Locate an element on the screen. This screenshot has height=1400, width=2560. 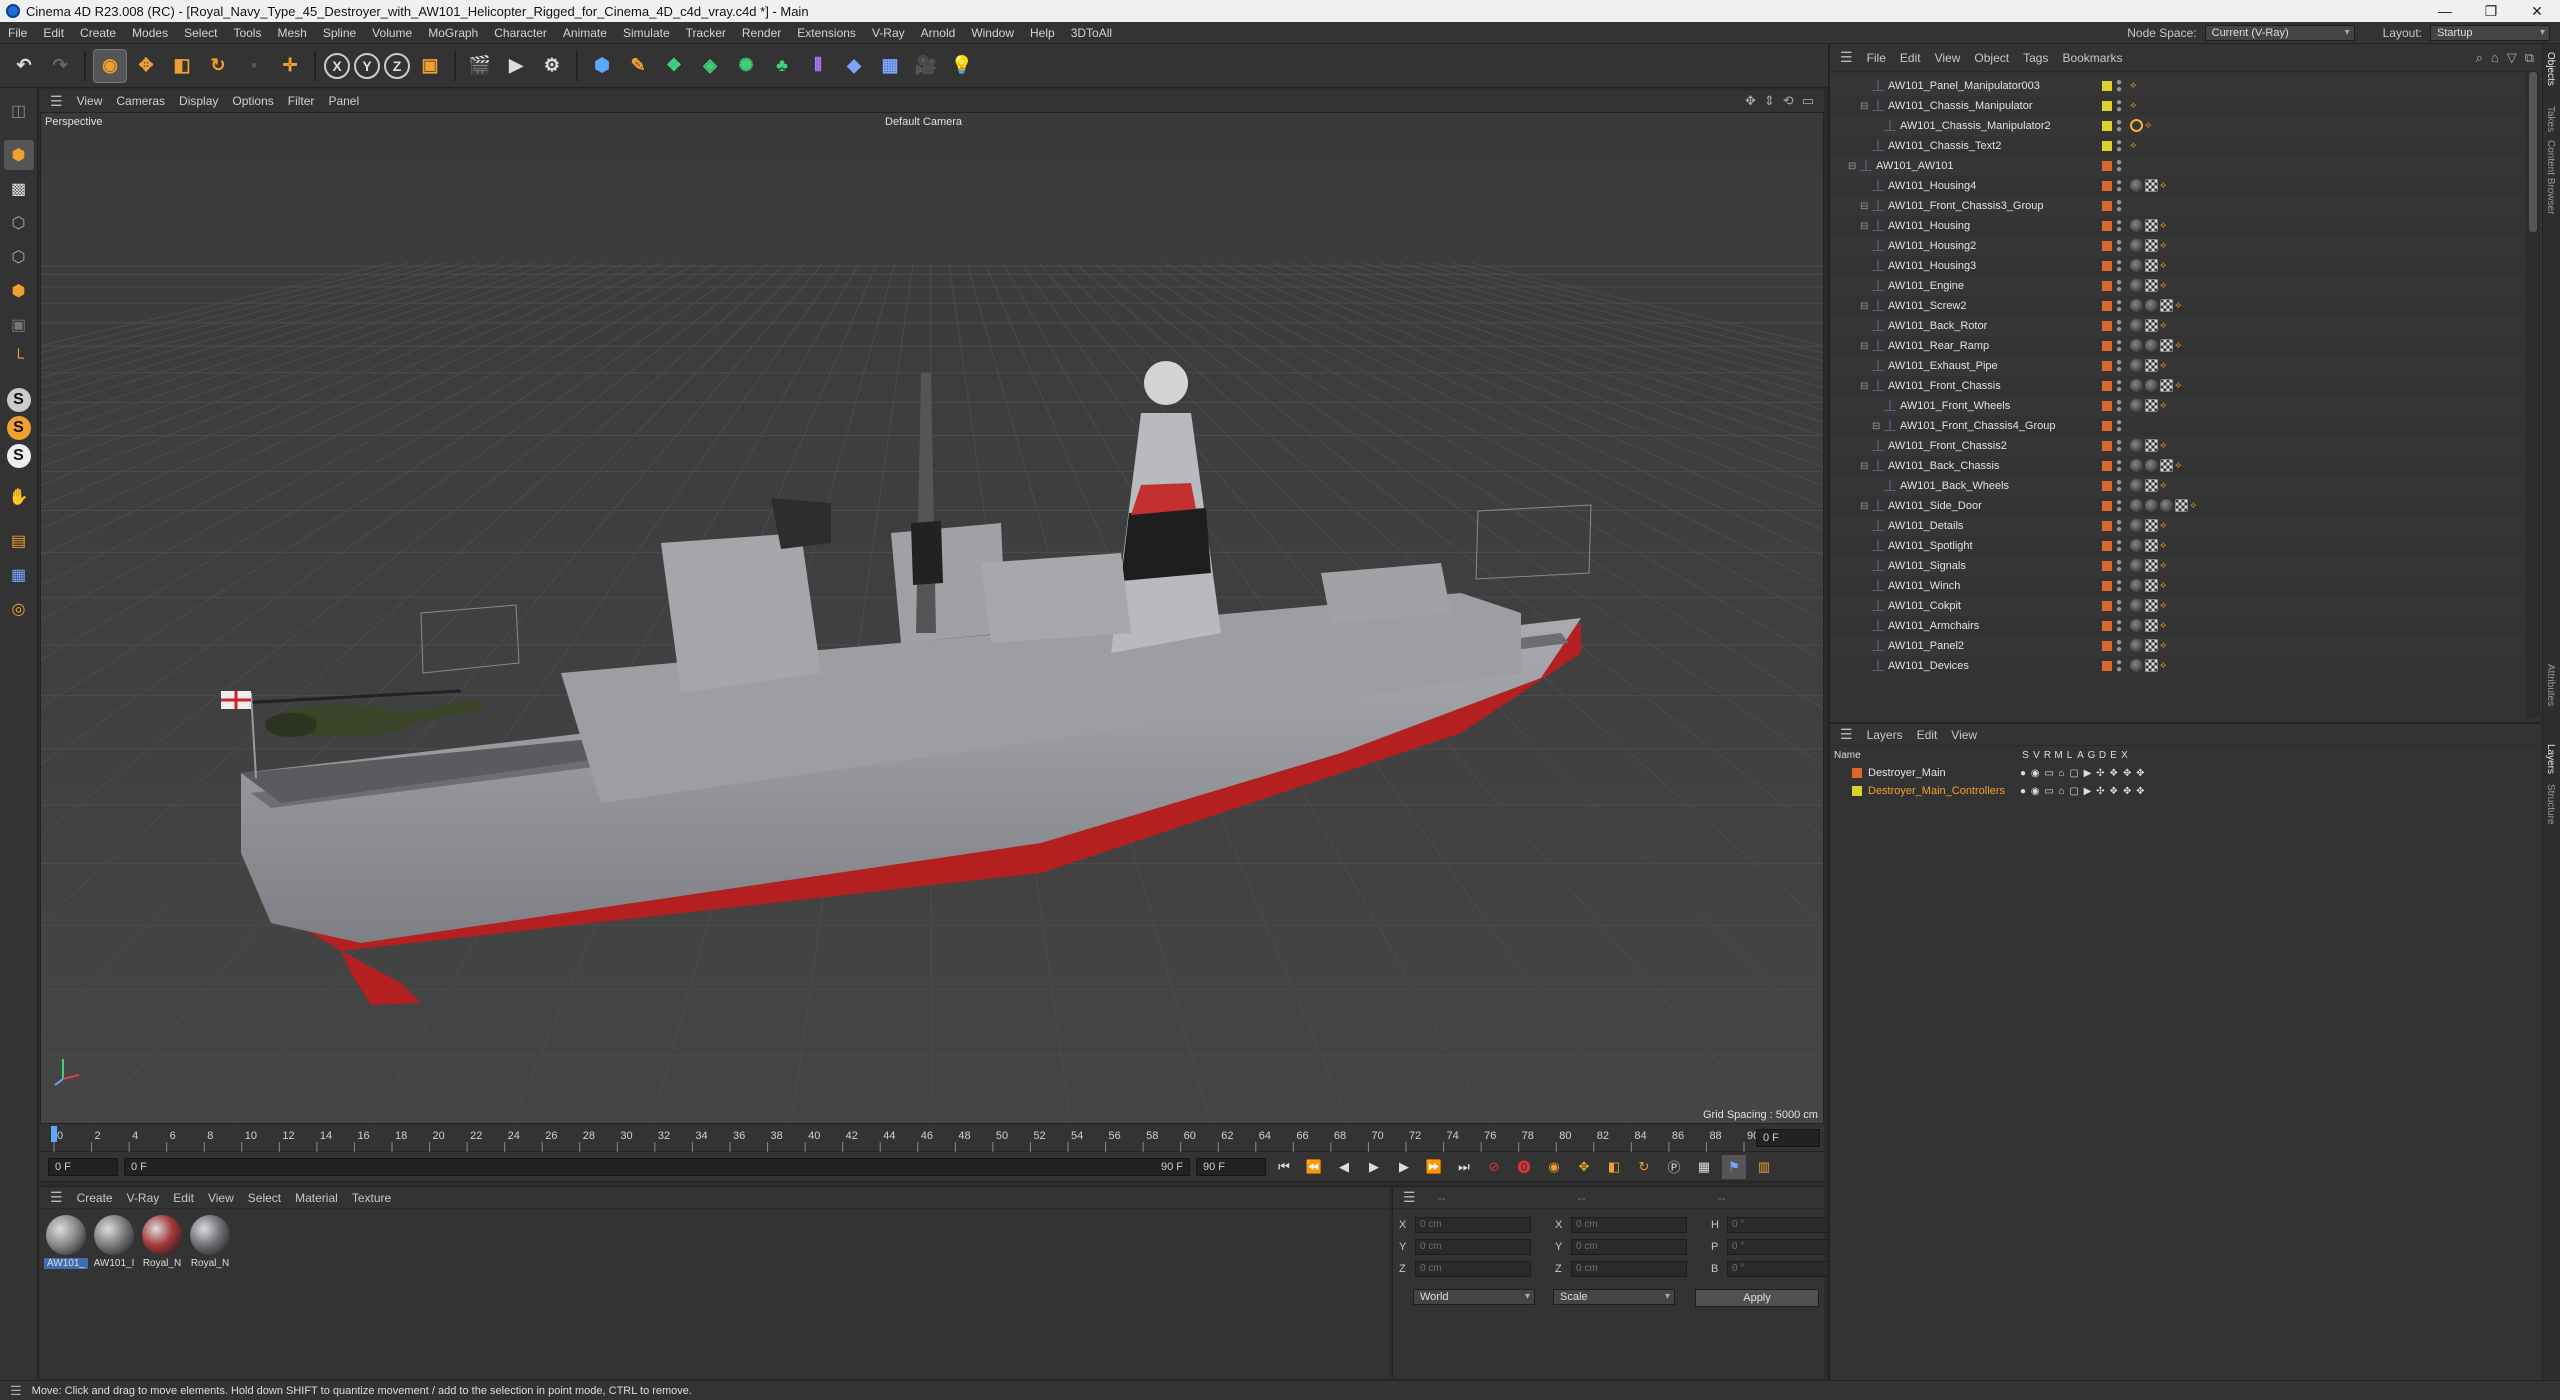
layer-column-m: M is located at coordinates (2058, 755).